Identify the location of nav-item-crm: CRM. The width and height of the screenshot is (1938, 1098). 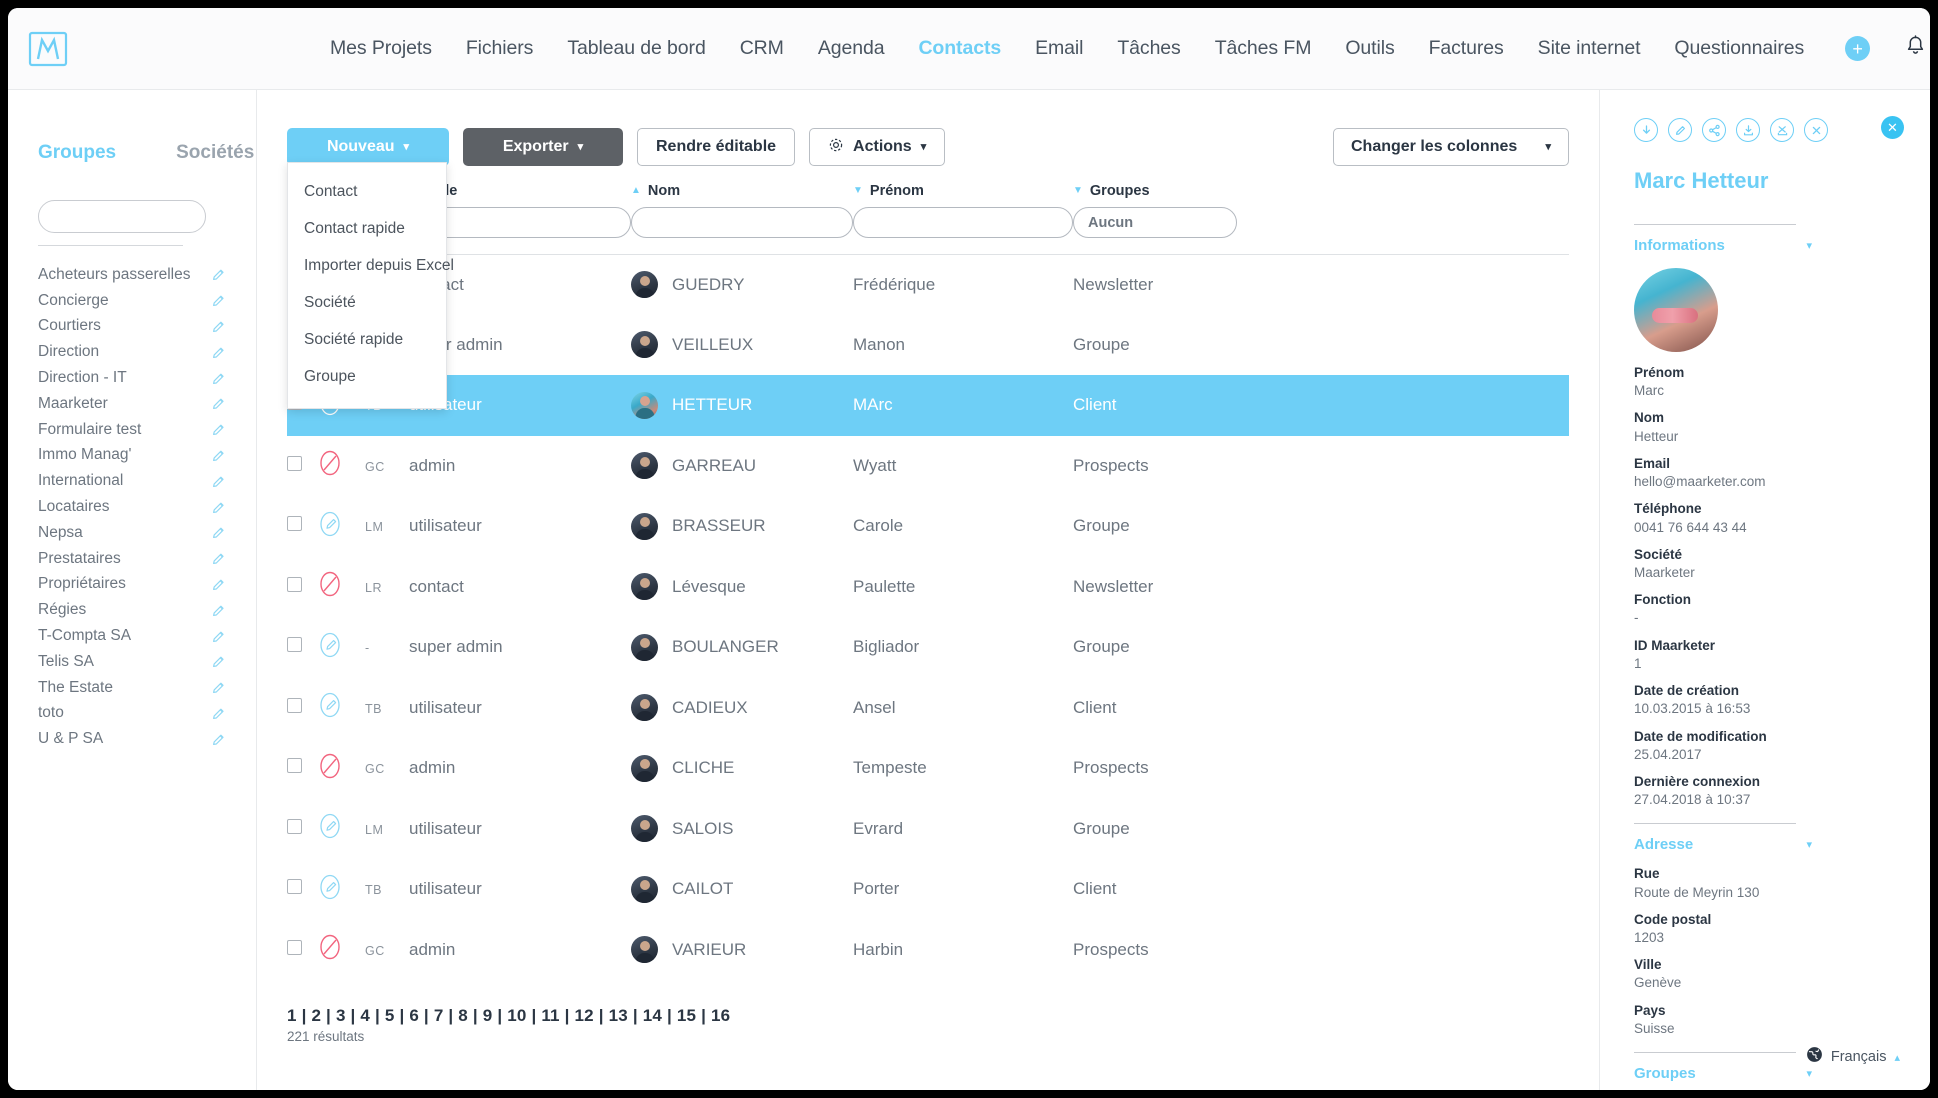
(762, 48).